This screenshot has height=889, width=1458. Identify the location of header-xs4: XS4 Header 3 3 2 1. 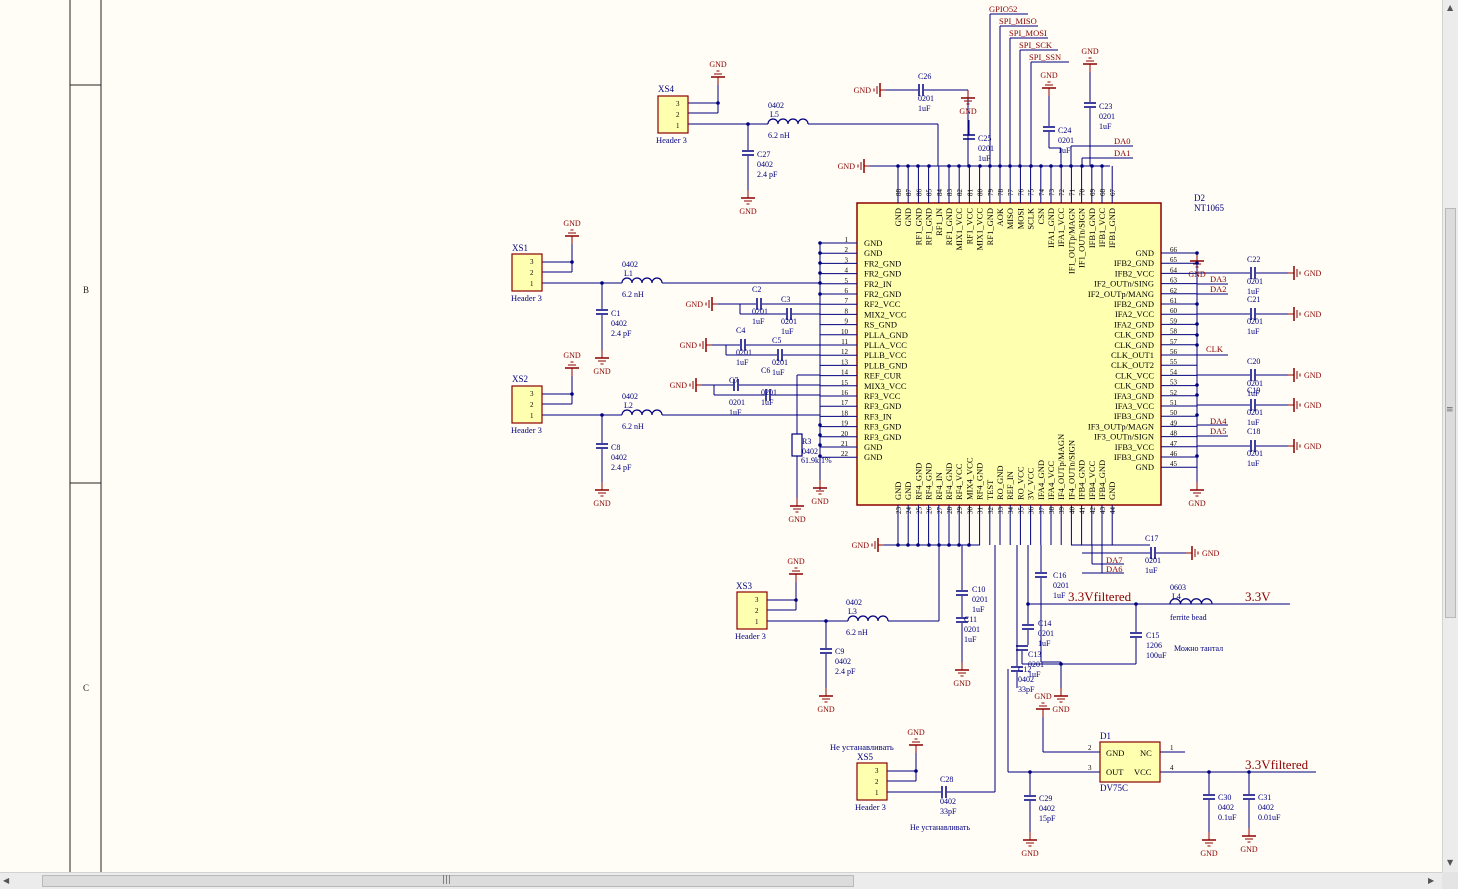
(672, 114).